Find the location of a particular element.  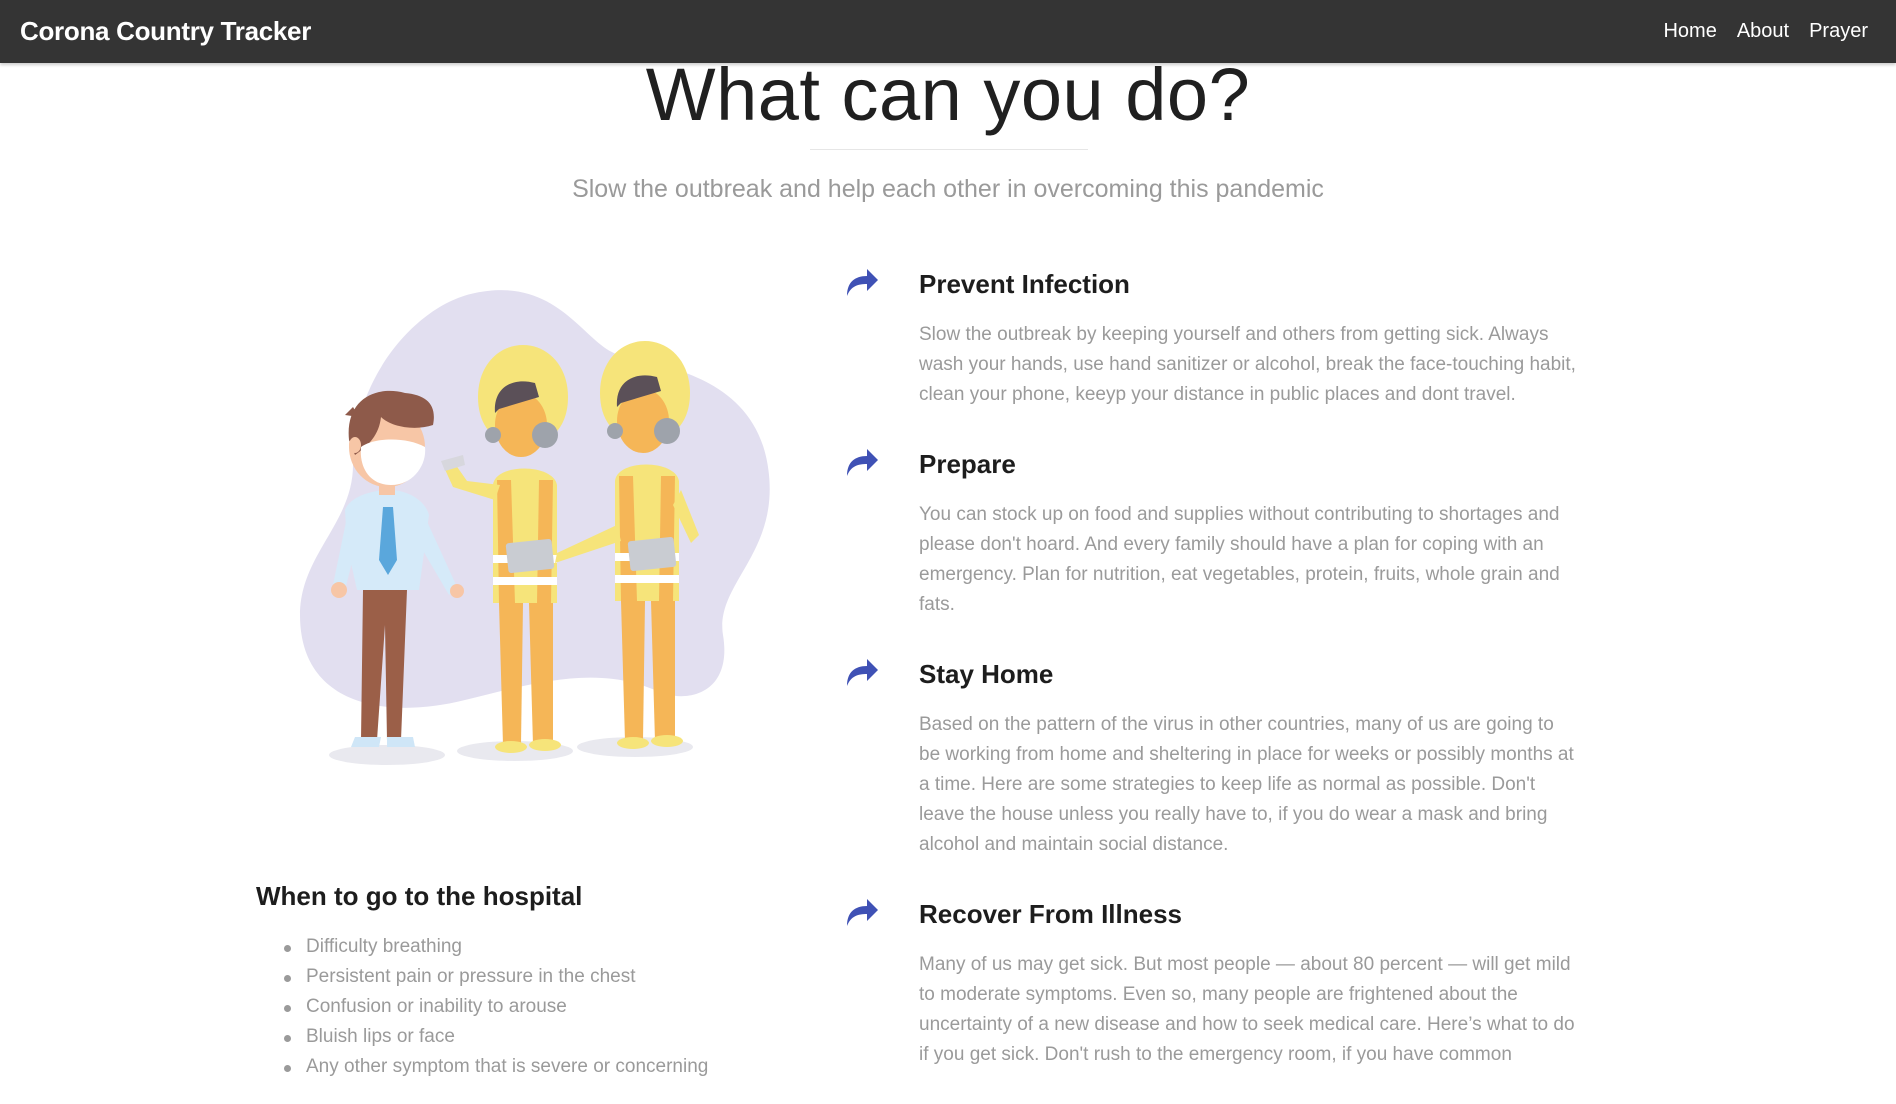

nav-link-home: Home is located at coordinates (1689, 31).